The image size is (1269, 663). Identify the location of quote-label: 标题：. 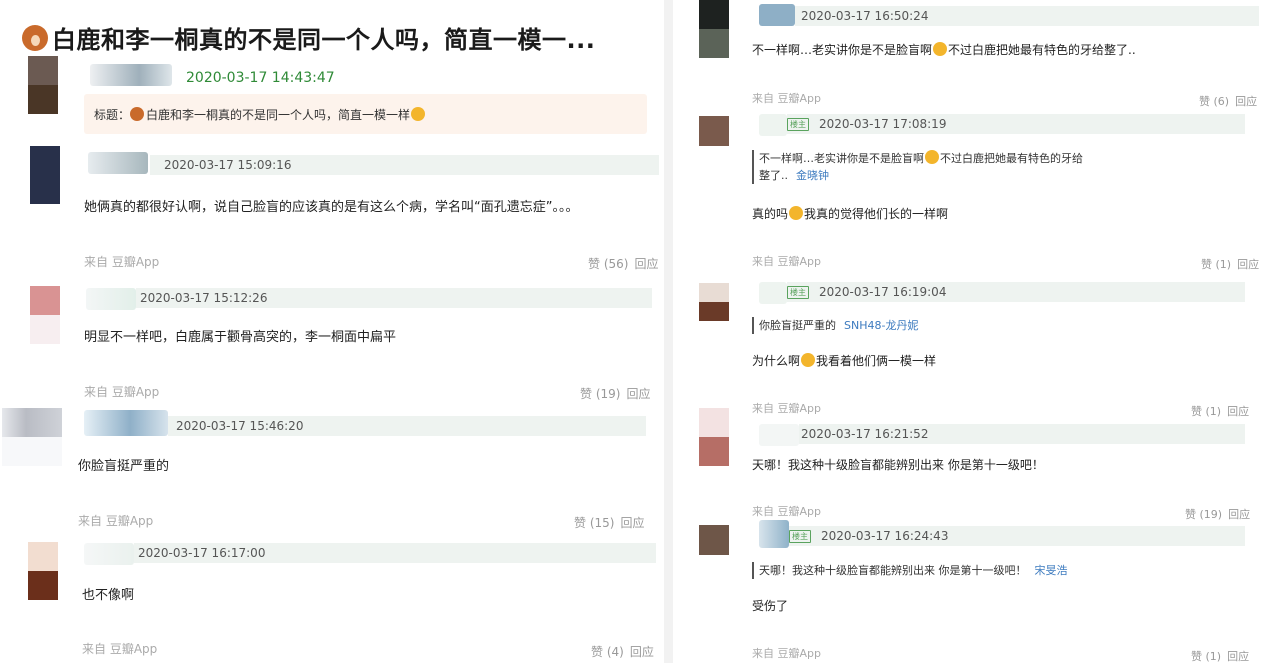
(112, 114).